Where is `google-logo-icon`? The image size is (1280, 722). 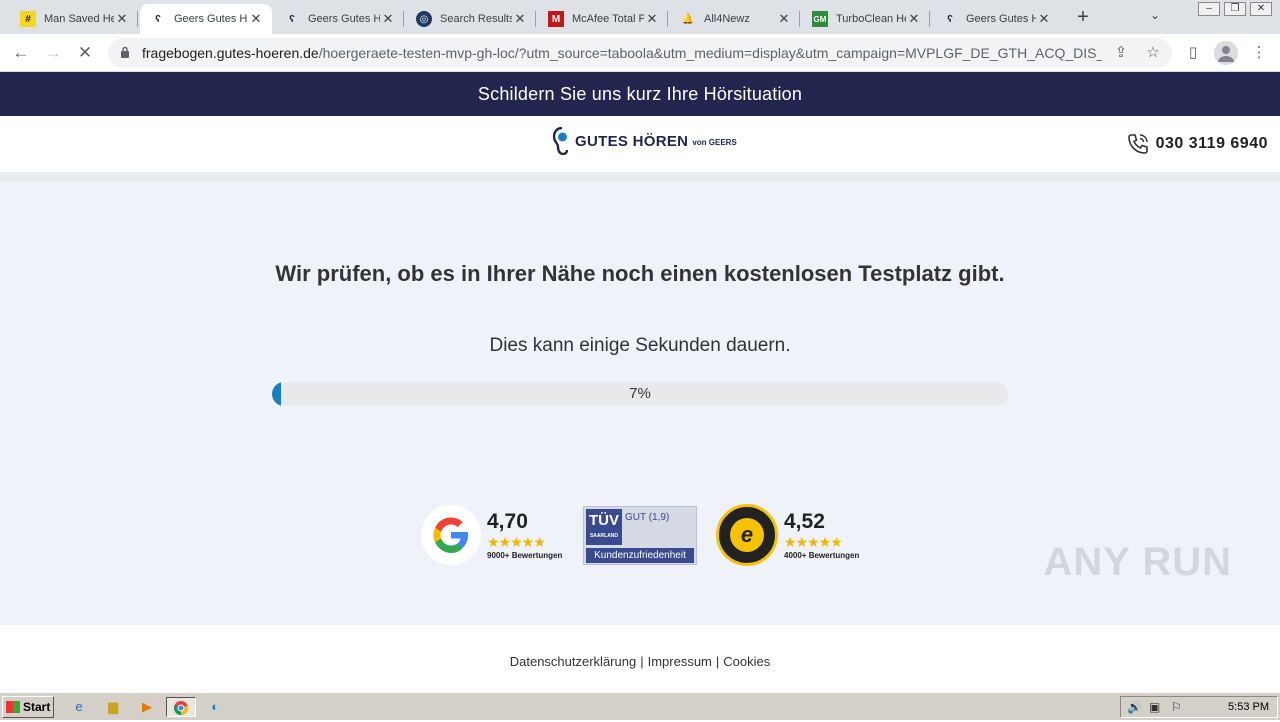
google-logo-icon is located at coordinates (451, 535).